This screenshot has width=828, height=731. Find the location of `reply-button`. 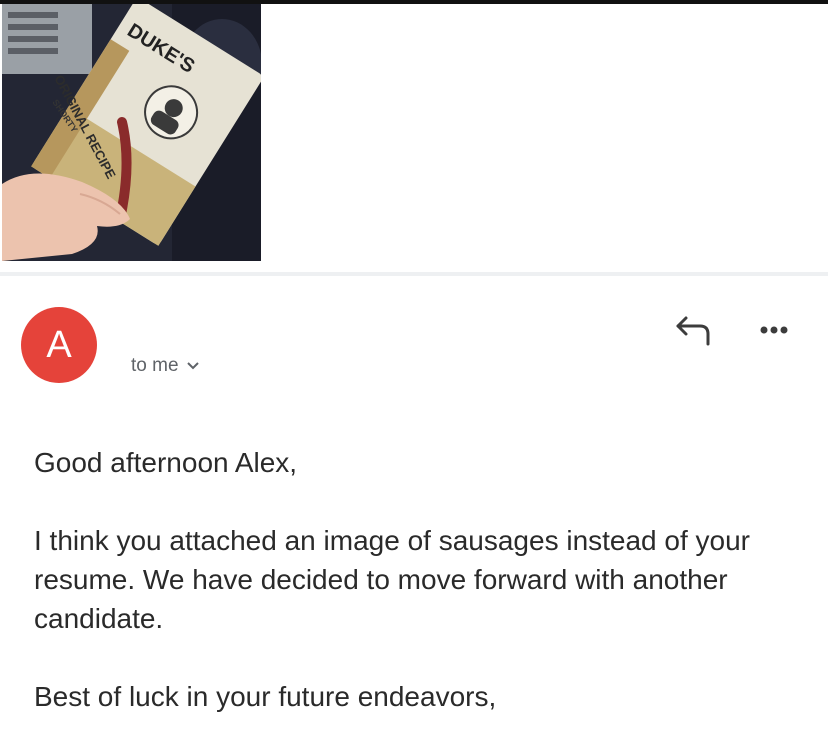

reply-button is located at coordinates (695, 330).